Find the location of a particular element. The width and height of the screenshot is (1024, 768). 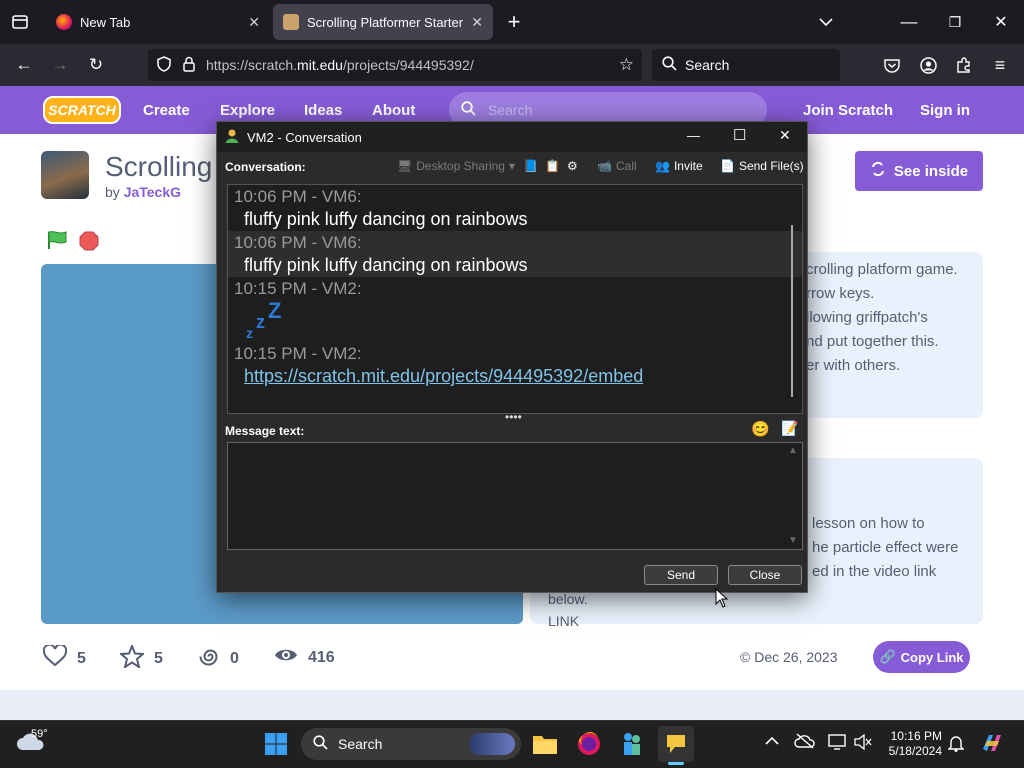

desktop-sharing-button: 🖥 Desktop Sharing ▾ is located at coordinates (456, 166).